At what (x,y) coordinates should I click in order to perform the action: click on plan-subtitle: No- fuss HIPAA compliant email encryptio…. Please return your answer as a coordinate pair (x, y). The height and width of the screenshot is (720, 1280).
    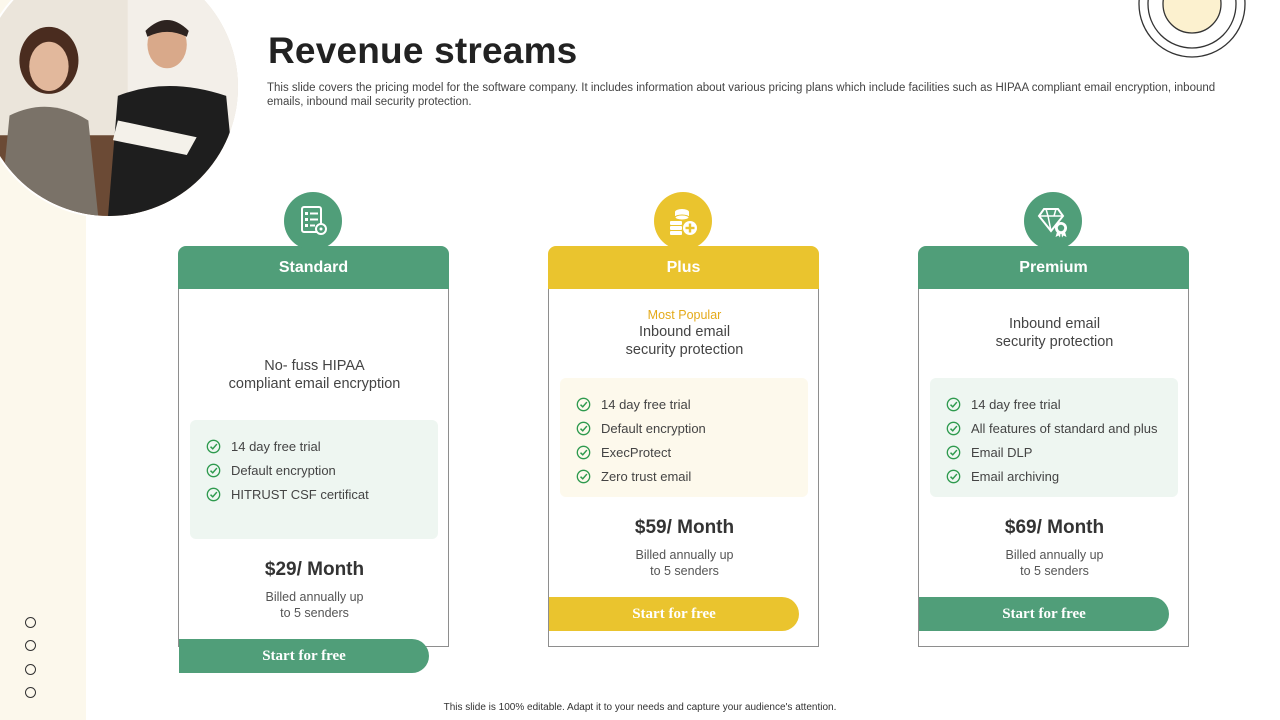
    Looking at the image, I should click on (314, 375).